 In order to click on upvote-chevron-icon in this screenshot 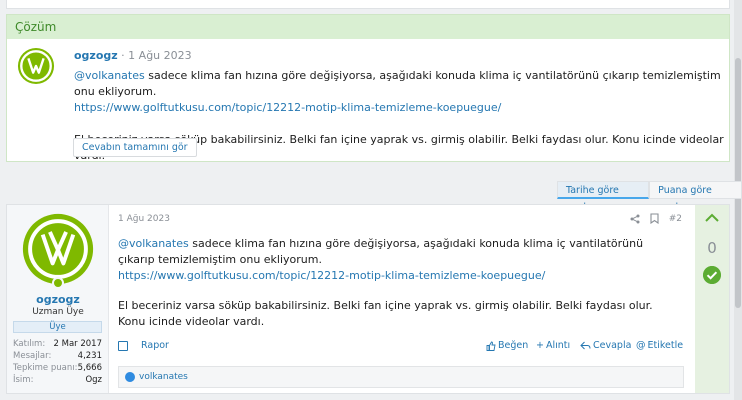, I will do `click(712, 218)`.